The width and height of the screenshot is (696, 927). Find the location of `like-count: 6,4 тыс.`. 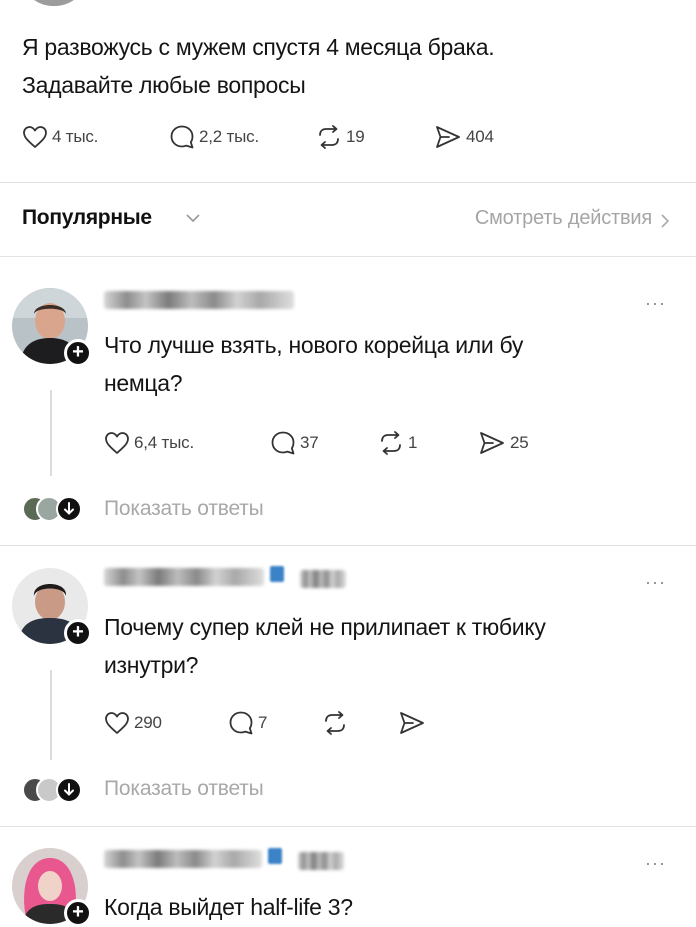

like-count: 6,4 тыс. is located at coordinates (164, 442).